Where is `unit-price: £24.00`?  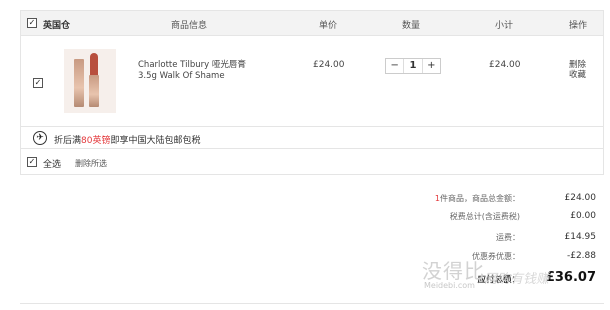
unit-price: £24.00 is located at coordinates (329, 65).